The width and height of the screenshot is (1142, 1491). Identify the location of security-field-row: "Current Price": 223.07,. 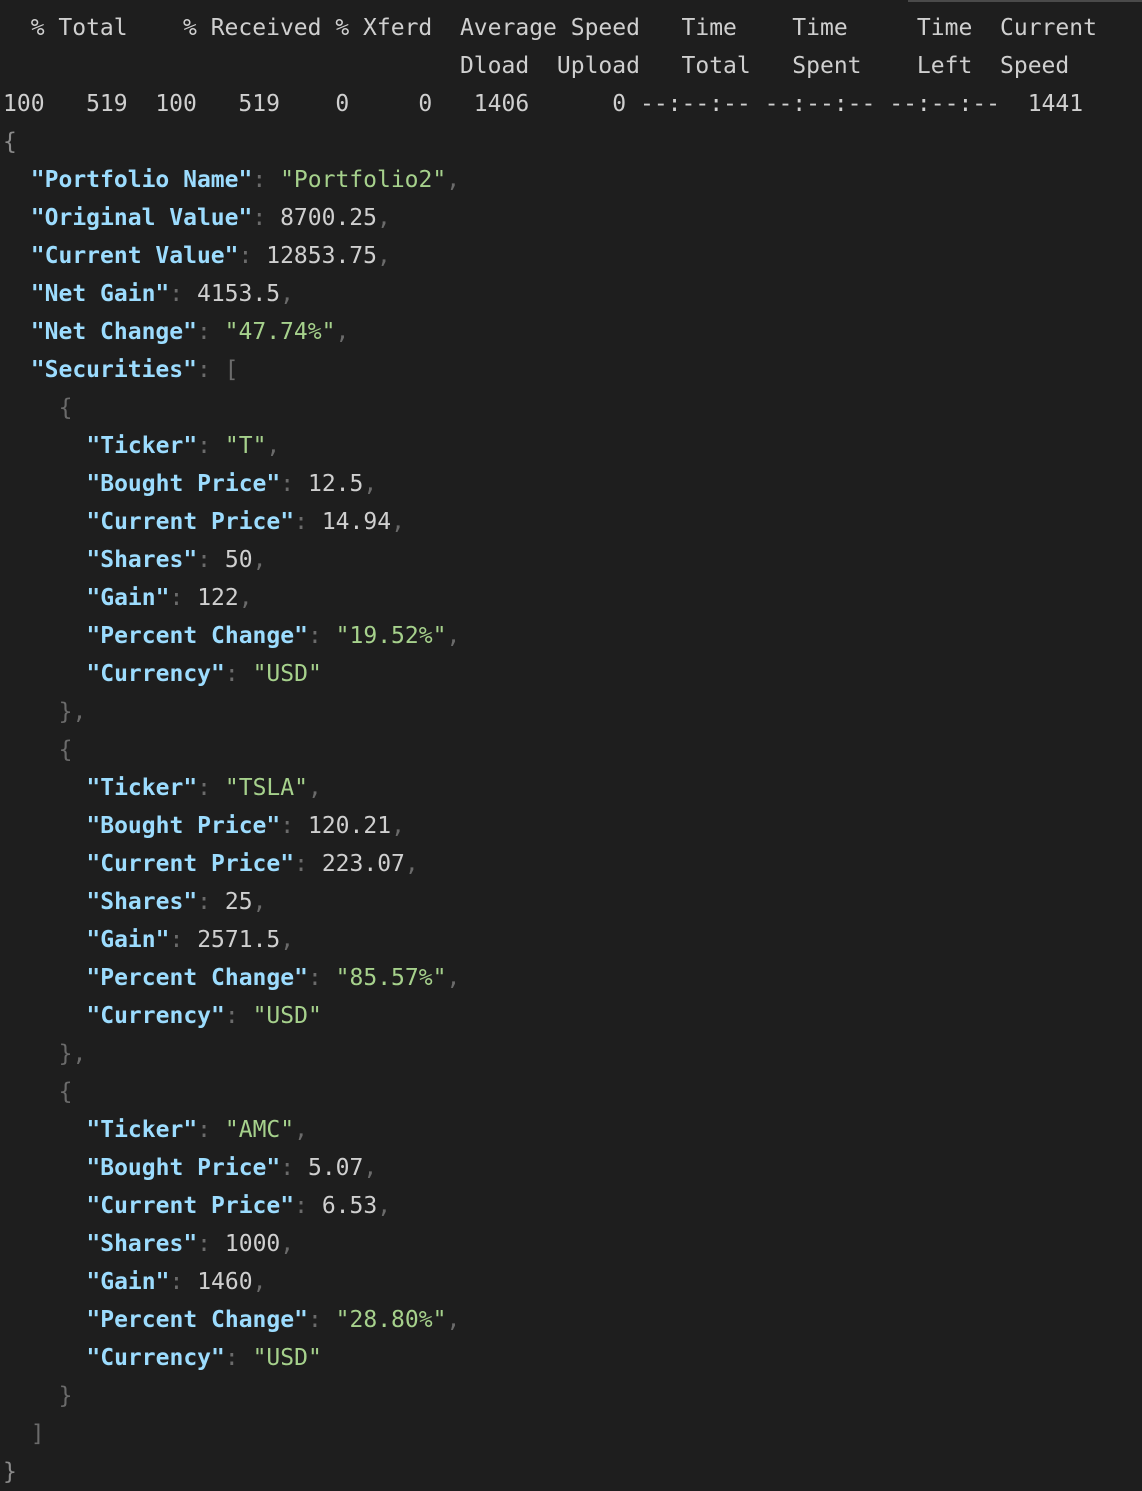
(252, 864).